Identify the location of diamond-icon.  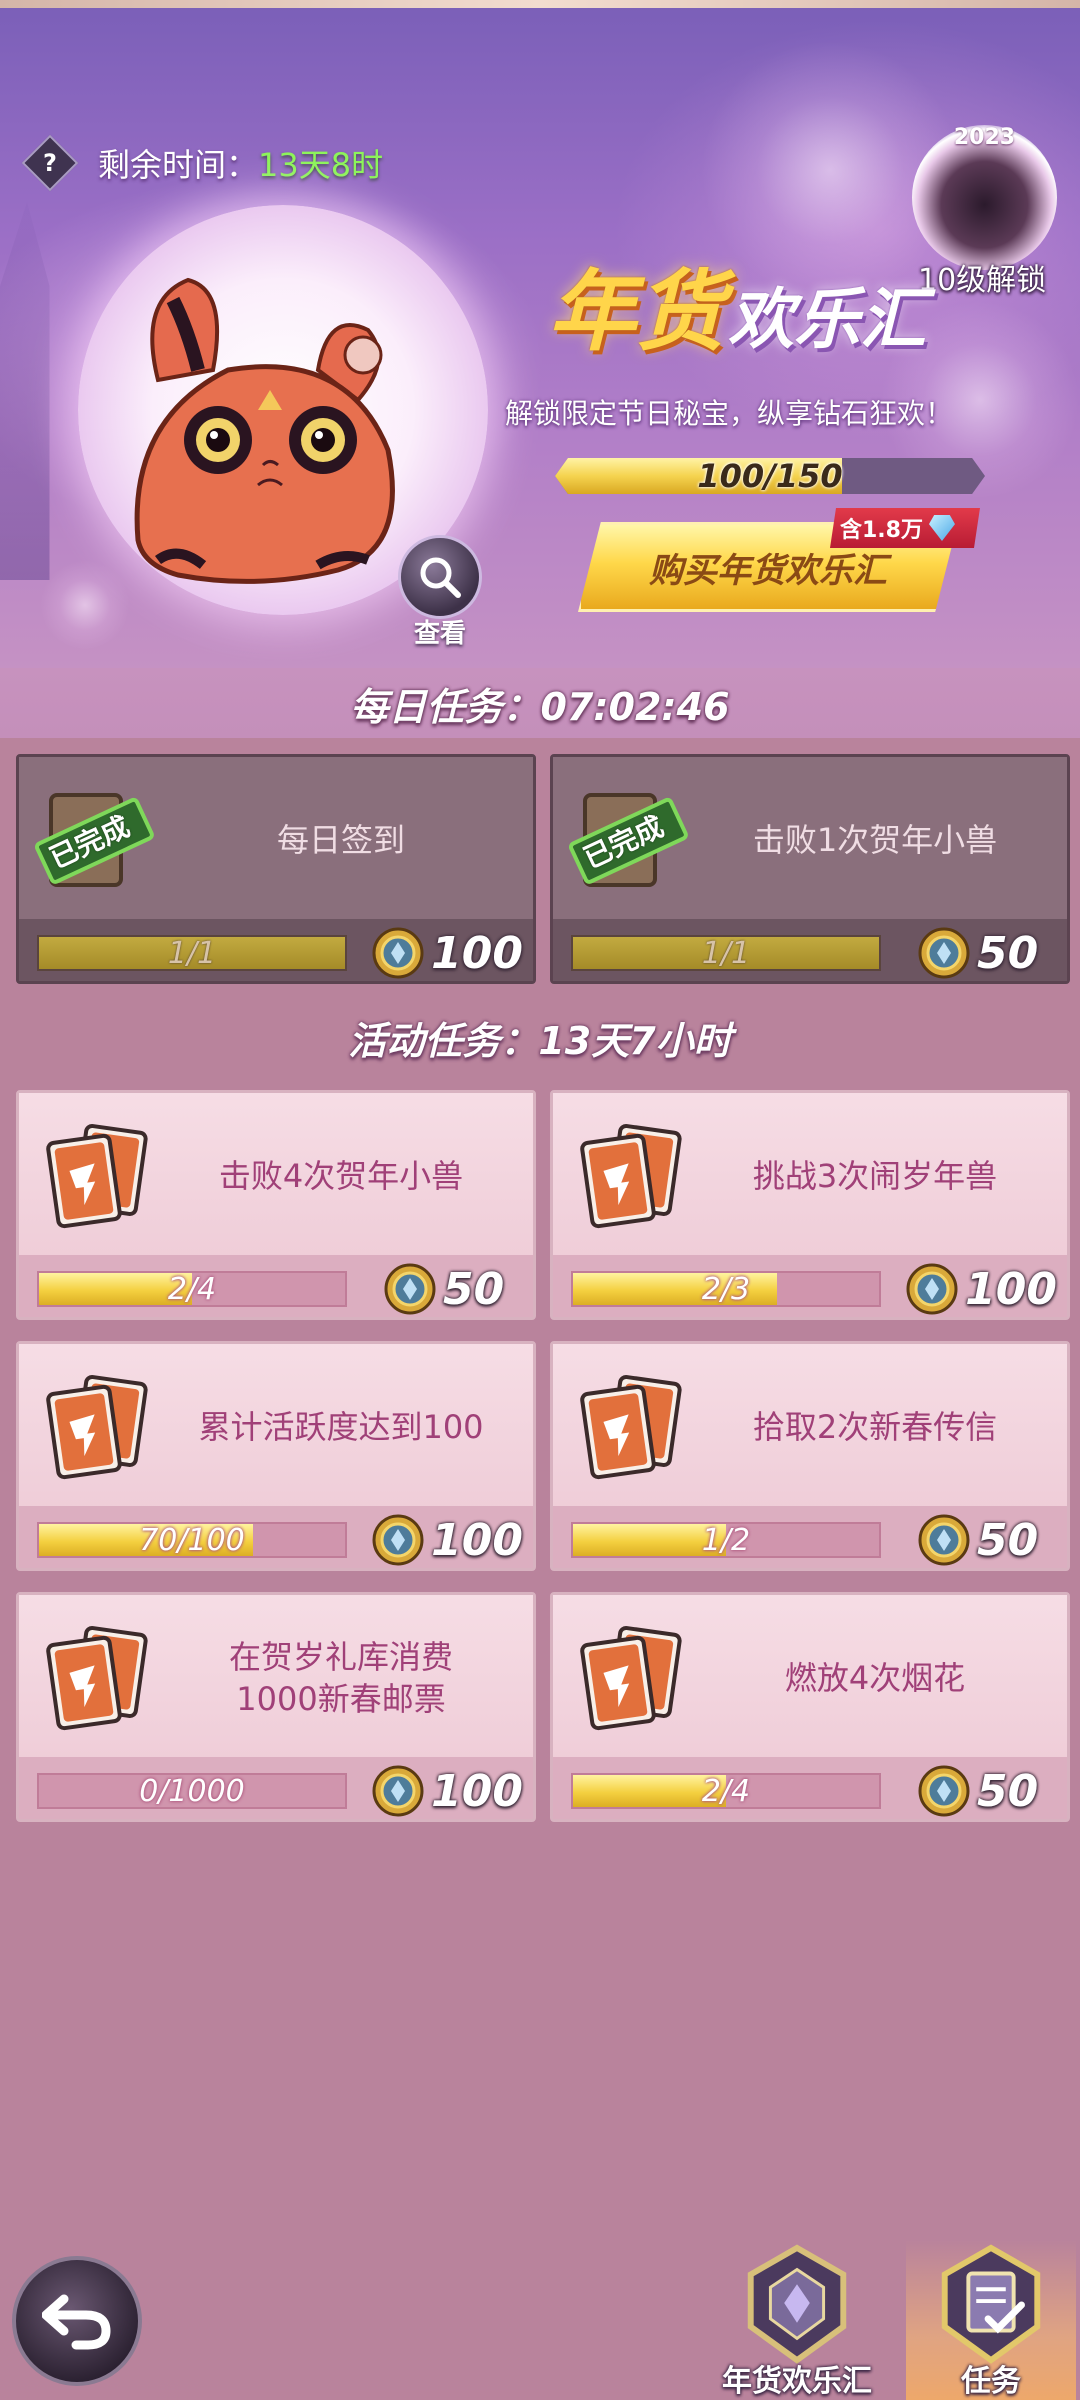
(941, 528).